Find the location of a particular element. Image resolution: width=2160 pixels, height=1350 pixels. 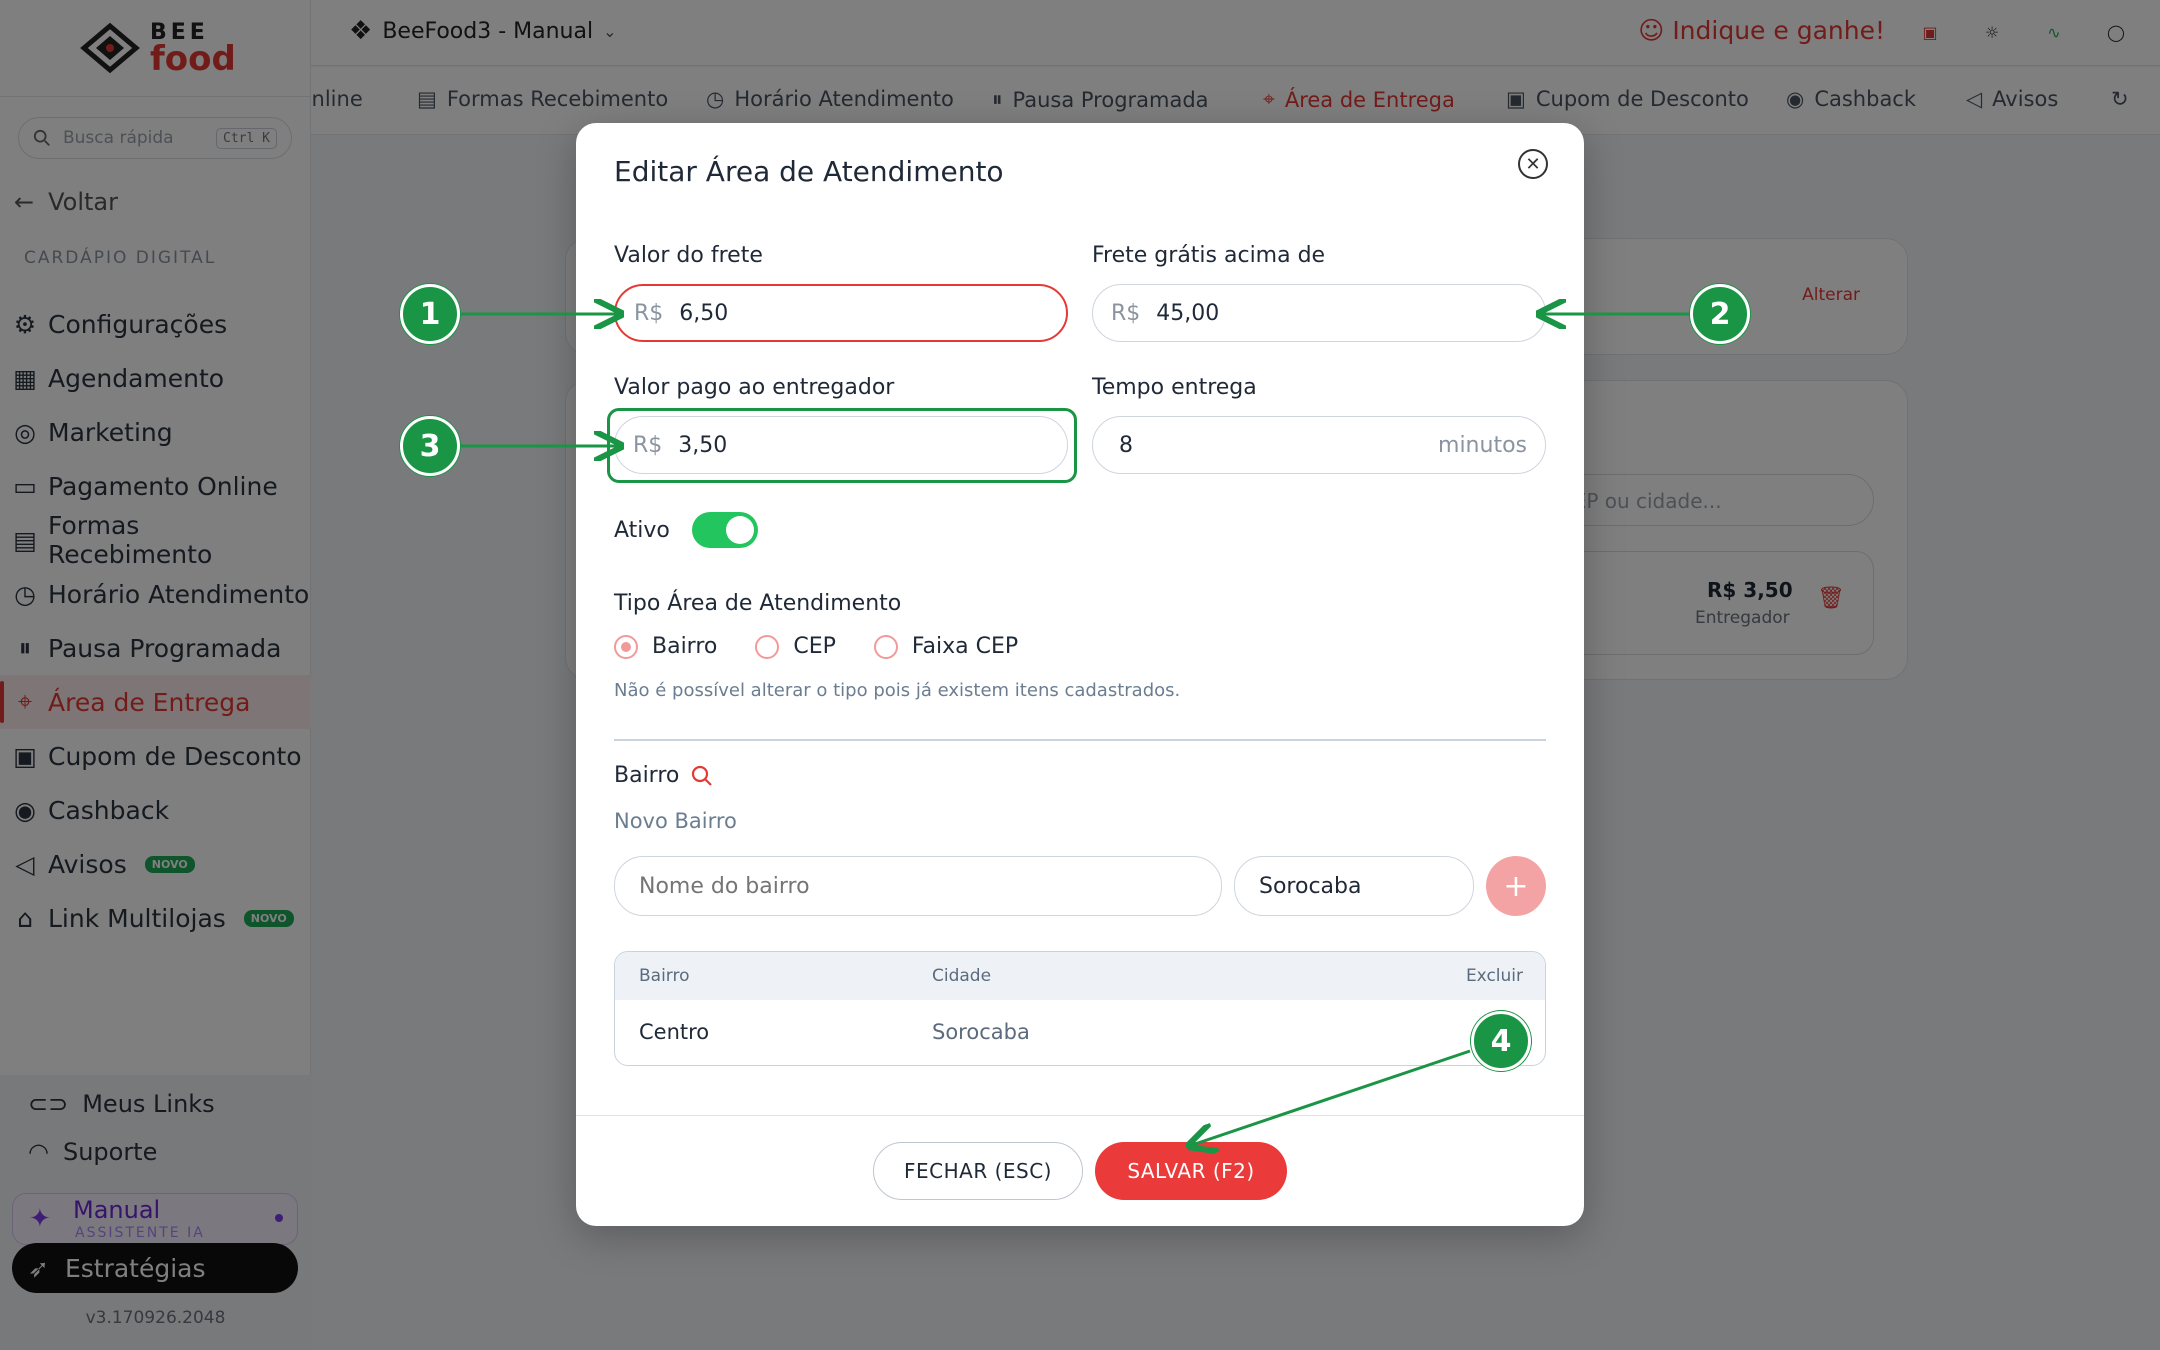

close-button: FECHAR (ESC) is located at coordinates (978, 1171).